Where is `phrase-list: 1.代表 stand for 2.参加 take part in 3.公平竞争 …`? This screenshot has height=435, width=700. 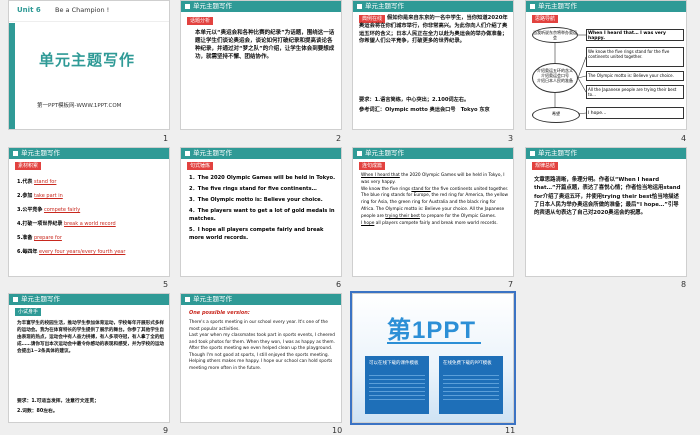 phrase-list: 1.代表 stand for 2.参加 take part in 3.公平竞争 … is located at coordinates (92, 220).